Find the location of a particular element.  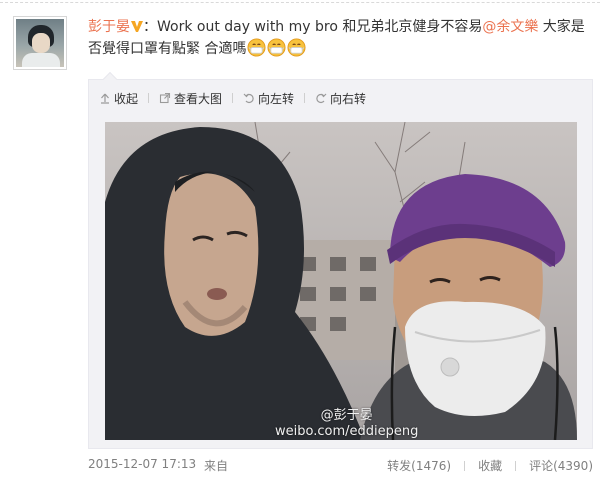

verified-badge-icon is located at coordinates (137, 26).